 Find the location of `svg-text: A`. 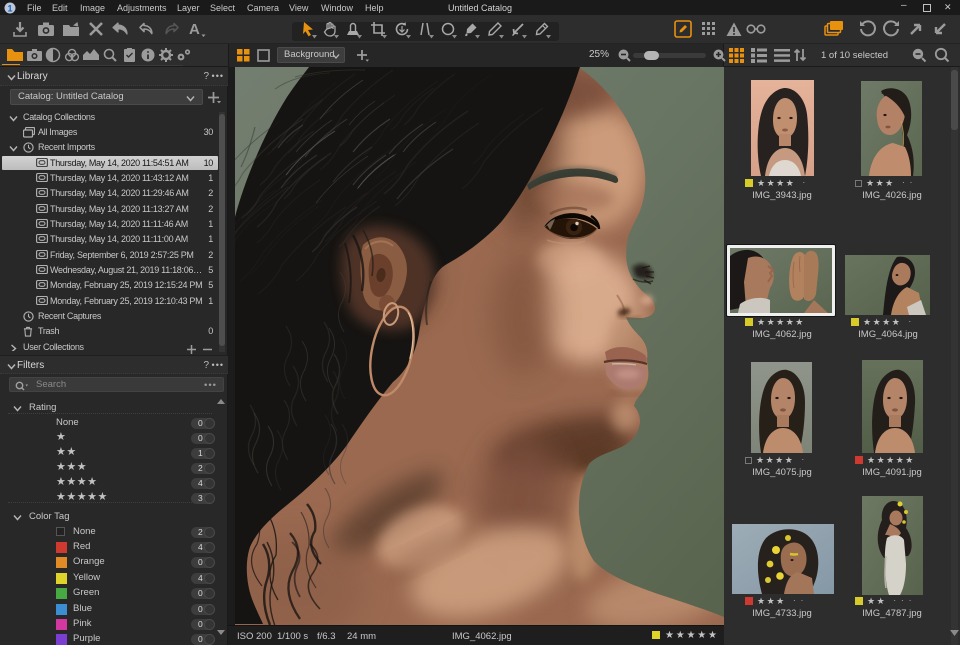

svg-text: A is located at coordinates (194, 29).